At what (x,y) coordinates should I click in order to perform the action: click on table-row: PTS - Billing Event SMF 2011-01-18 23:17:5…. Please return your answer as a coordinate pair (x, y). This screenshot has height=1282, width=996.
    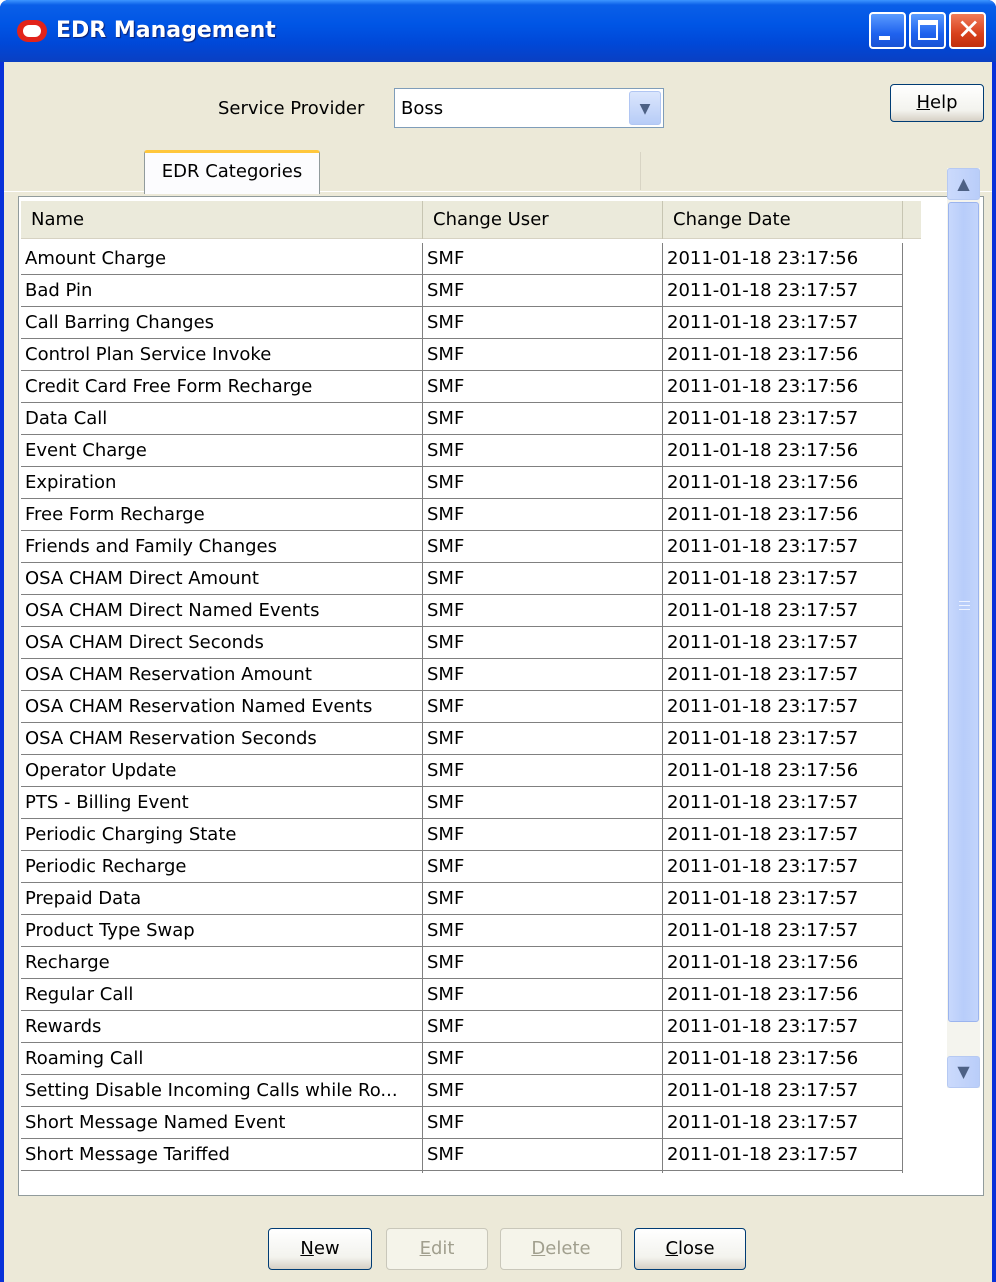
    Looking at the image, I should click on (462, 803).